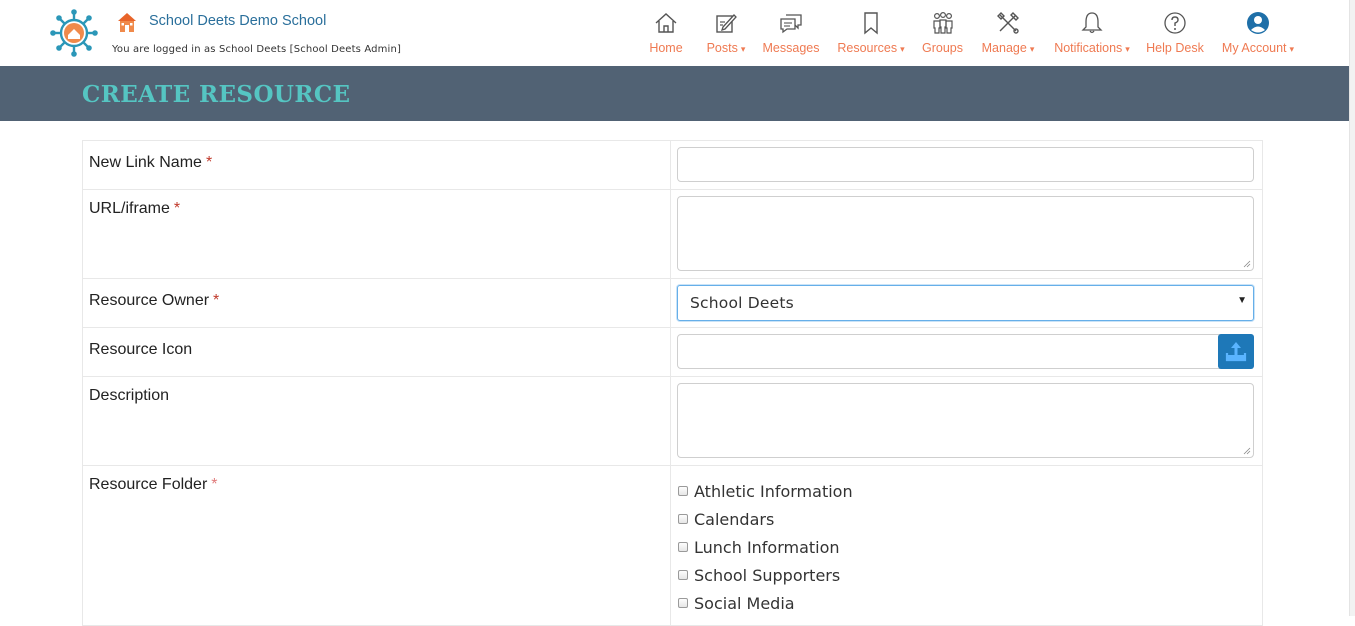 Image resolution: width=1355 pixels, height=626 pixels. I want to click on url-textarea, so click(965, 233).